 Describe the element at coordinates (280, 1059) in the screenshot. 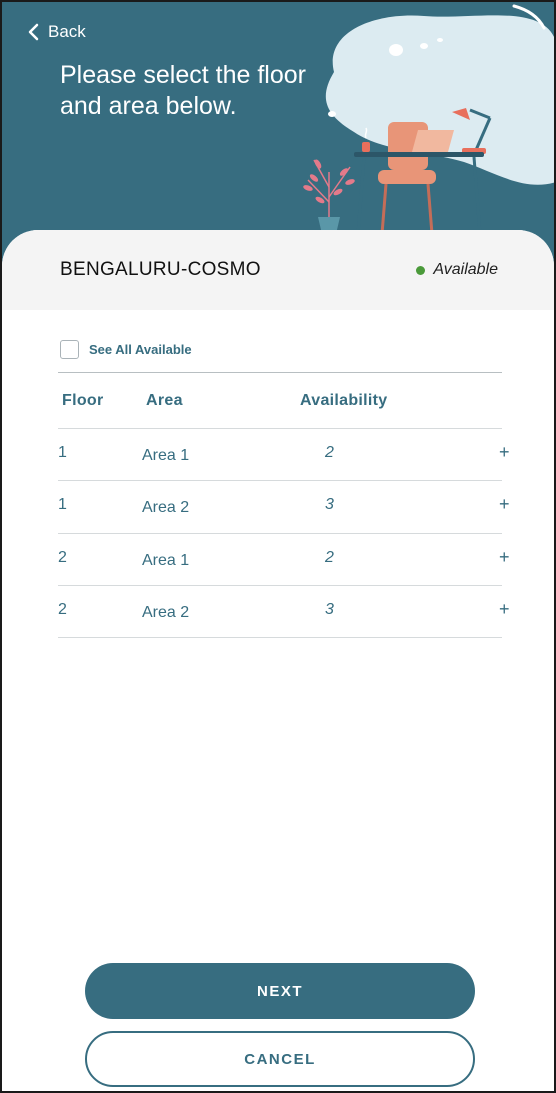

I see `cancel-button: CANCEL` at that location.